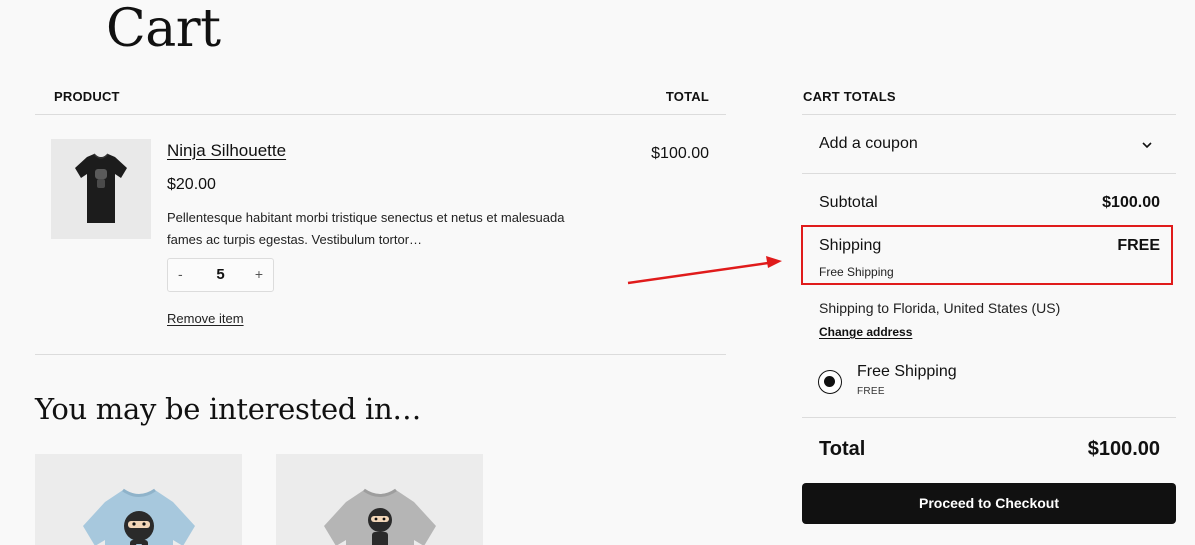 Image resolution: width=1195 pixels, height=545 pixels. What do you see at coordinates (842, 449) in the screenshot?
I see `total-label: Total` at bounding box center [842, 449].